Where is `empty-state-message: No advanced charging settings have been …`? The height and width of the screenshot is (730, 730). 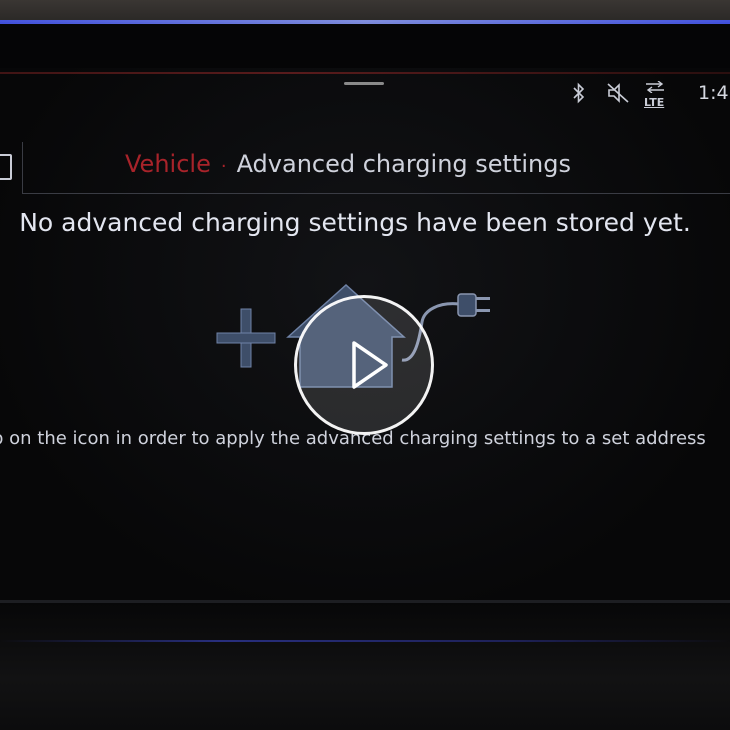
empty-state-message: No advanced charging settings have been … is located at coordinates (355, 222).